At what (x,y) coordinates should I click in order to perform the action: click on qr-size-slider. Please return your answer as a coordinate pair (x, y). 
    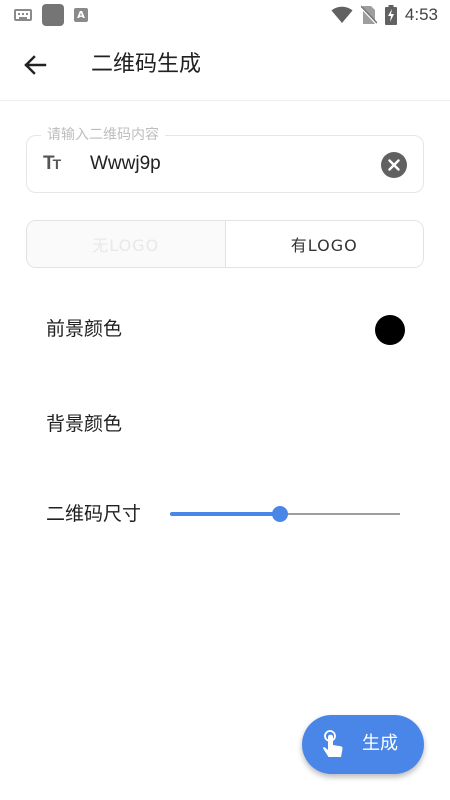
    Looking at the image, I should click on (285, 514).